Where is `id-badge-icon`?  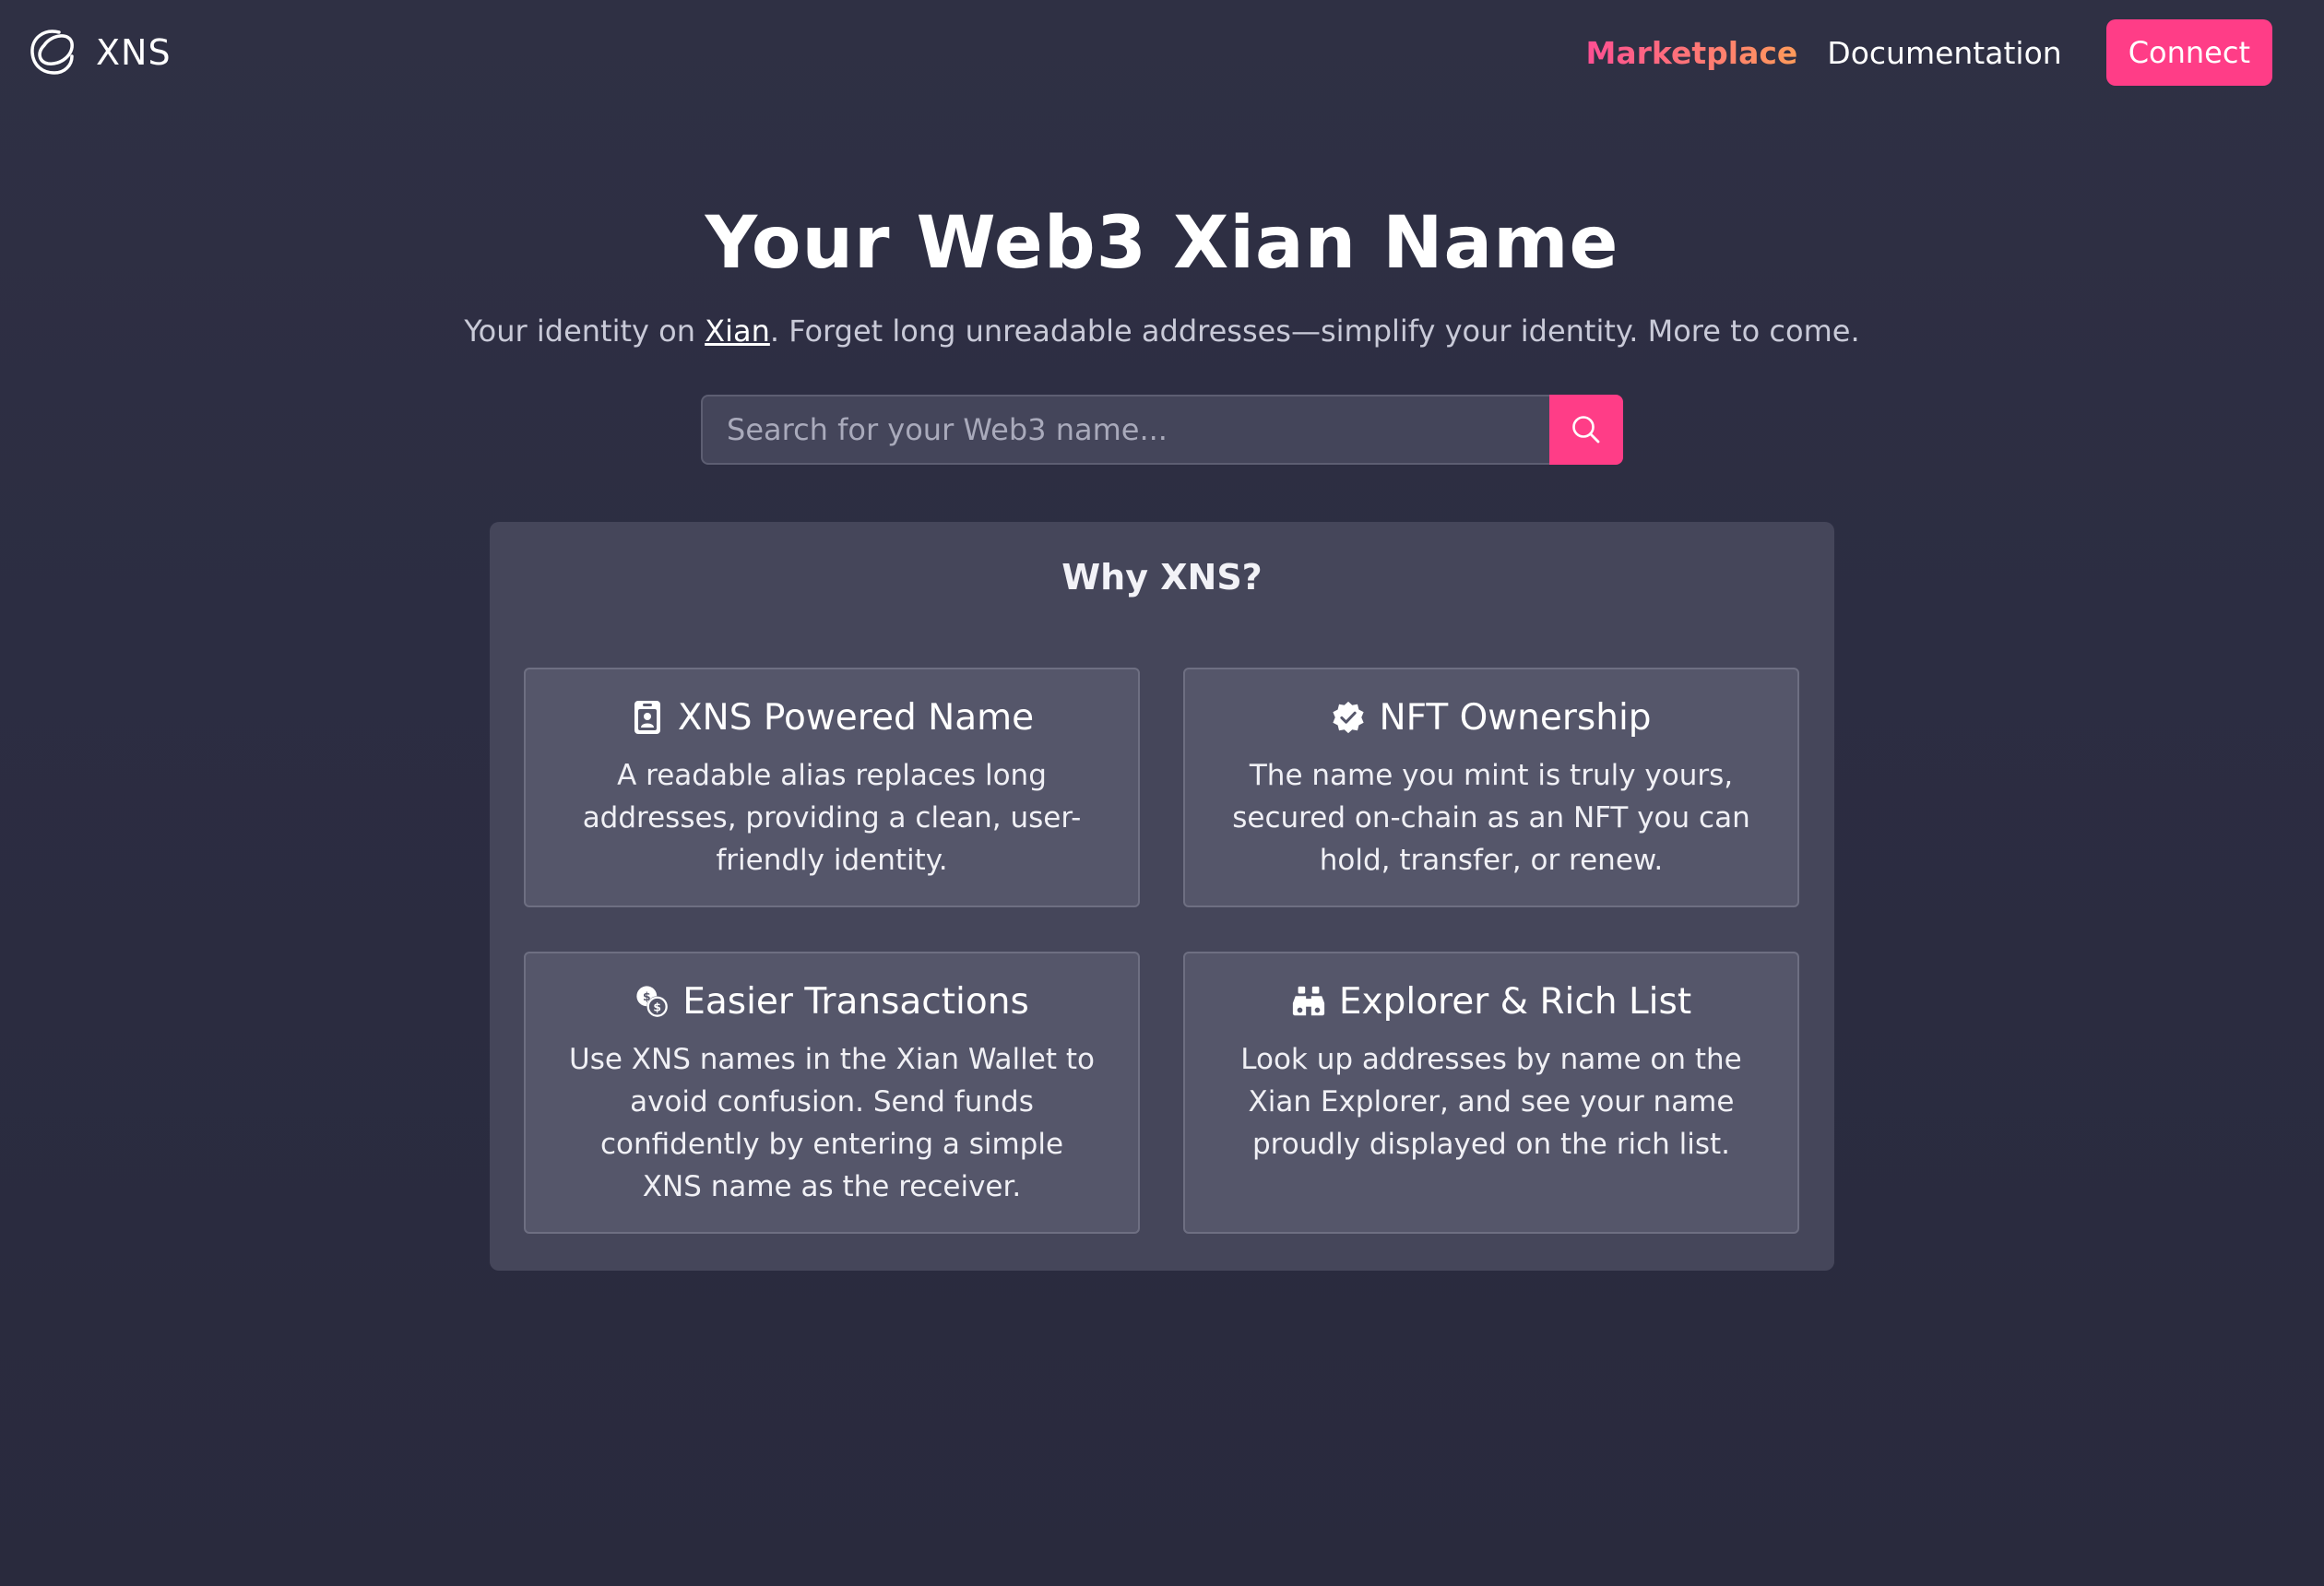
id-badge-icon is located at coordinates (647, 717).